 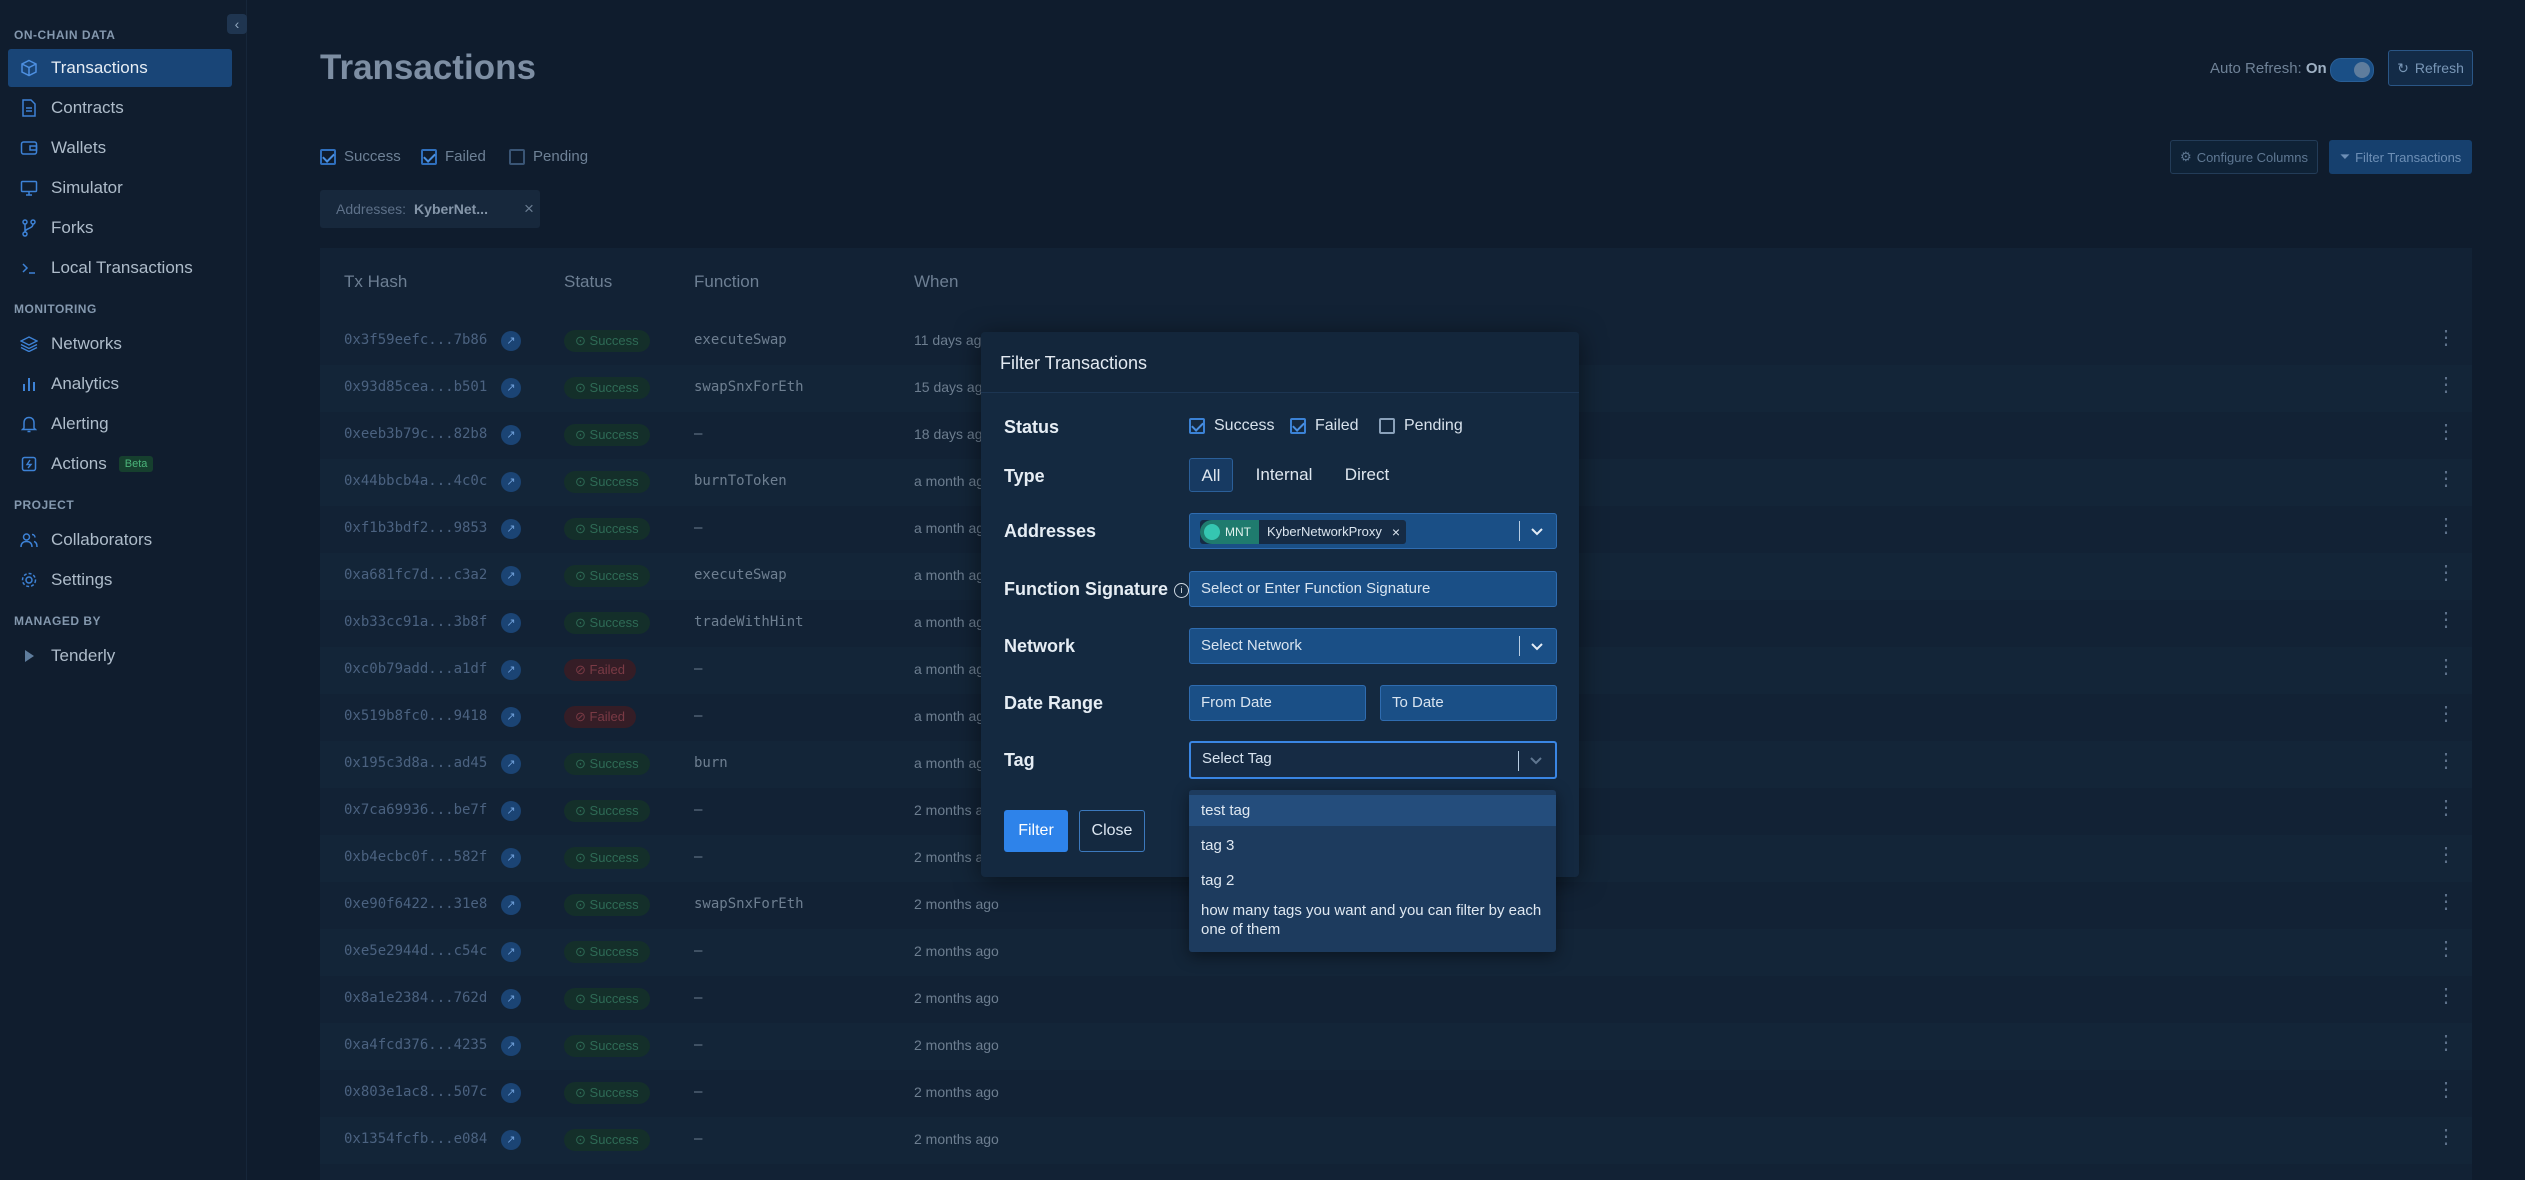 What do you see at coordinates (1387, 426) in the screenshot?
I see `checkbox-icon` at bounding box center [1387, 426].